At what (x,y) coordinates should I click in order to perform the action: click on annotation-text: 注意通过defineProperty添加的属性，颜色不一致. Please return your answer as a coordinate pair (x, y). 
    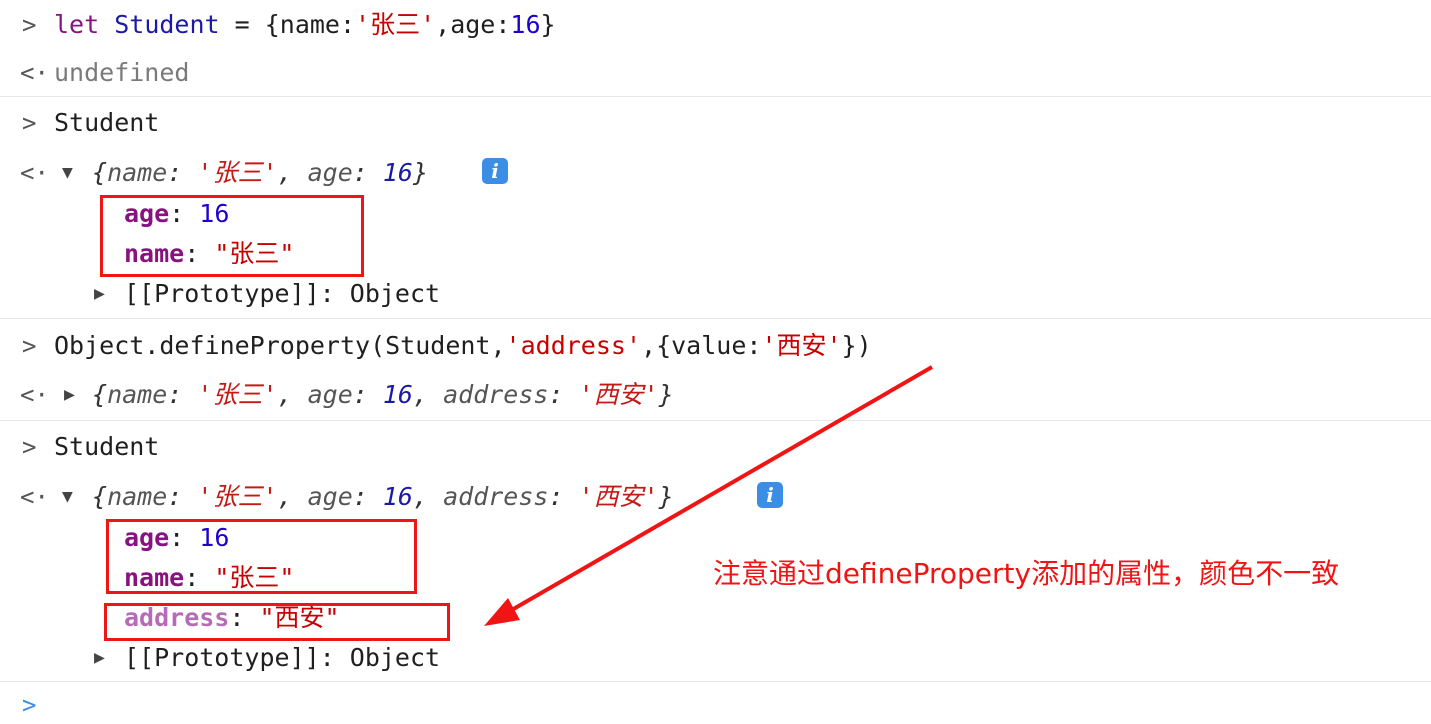
    Looking at the image, I should click on (1026, 573).